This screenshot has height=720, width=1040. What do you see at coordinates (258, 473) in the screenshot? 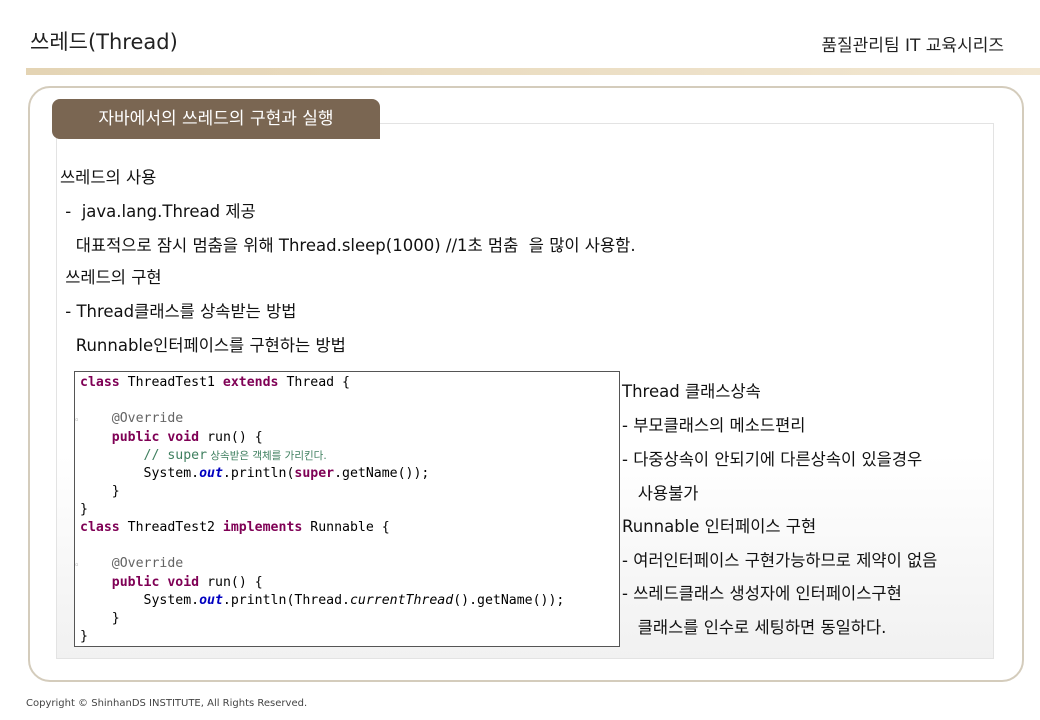
I see `code-text: .println(` at bounding box center [258, 473].